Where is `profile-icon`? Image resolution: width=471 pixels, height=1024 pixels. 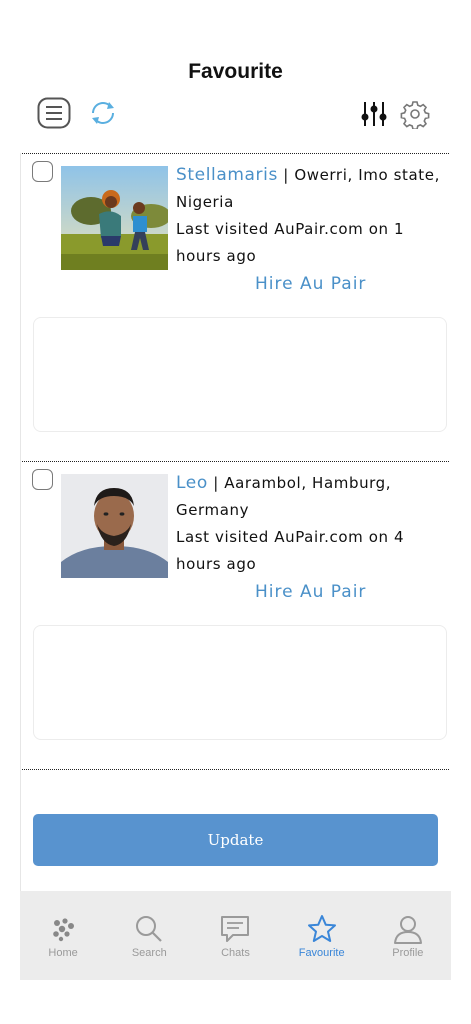 profile-icon is located at coordinates (407, 930).